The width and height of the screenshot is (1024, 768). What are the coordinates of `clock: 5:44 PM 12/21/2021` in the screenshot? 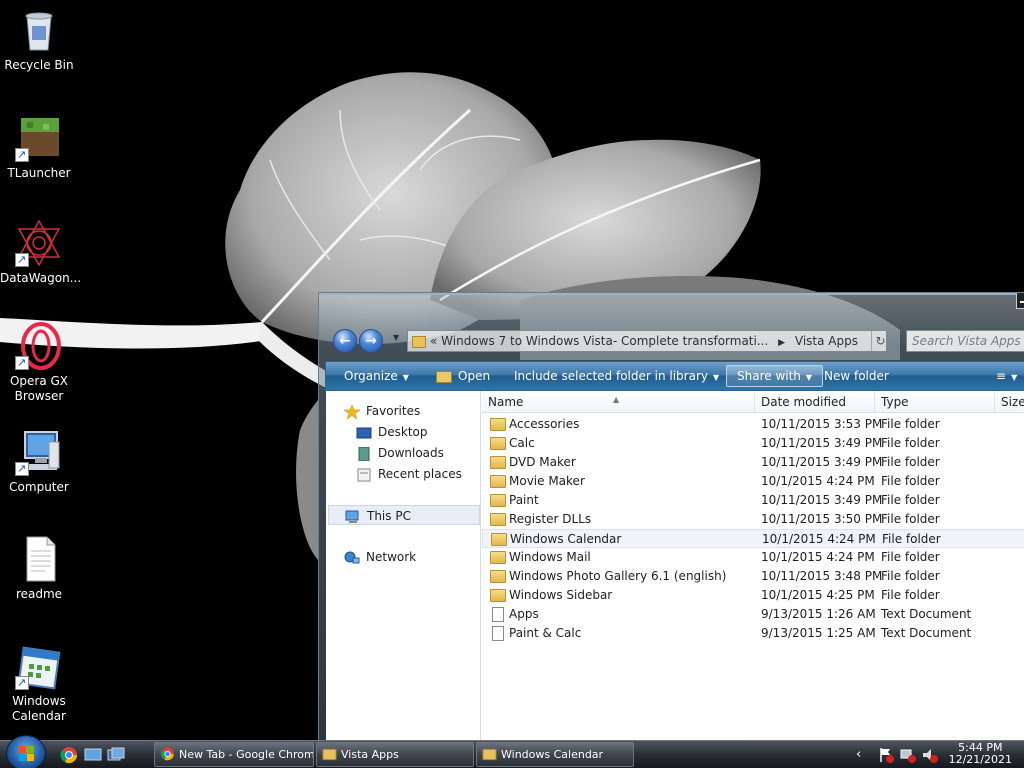 It's located at (980, 754).